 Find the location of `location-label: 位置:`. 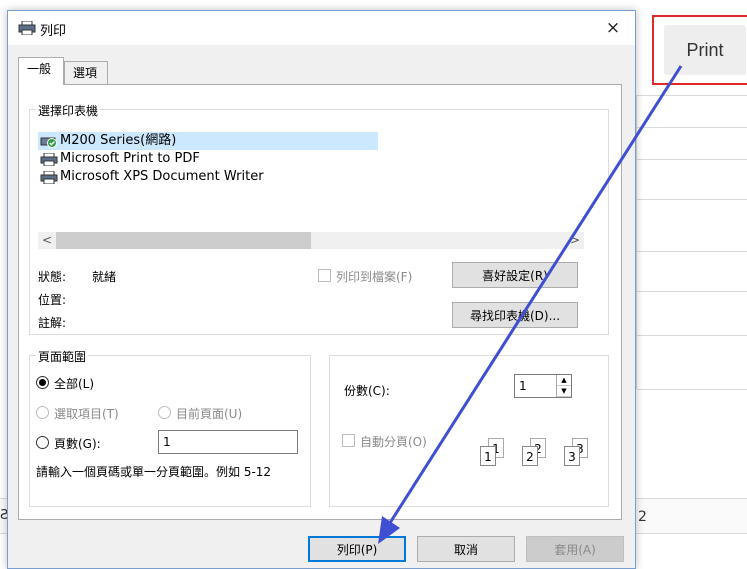

location-label: 位置: is located at coordinates (52, 300).